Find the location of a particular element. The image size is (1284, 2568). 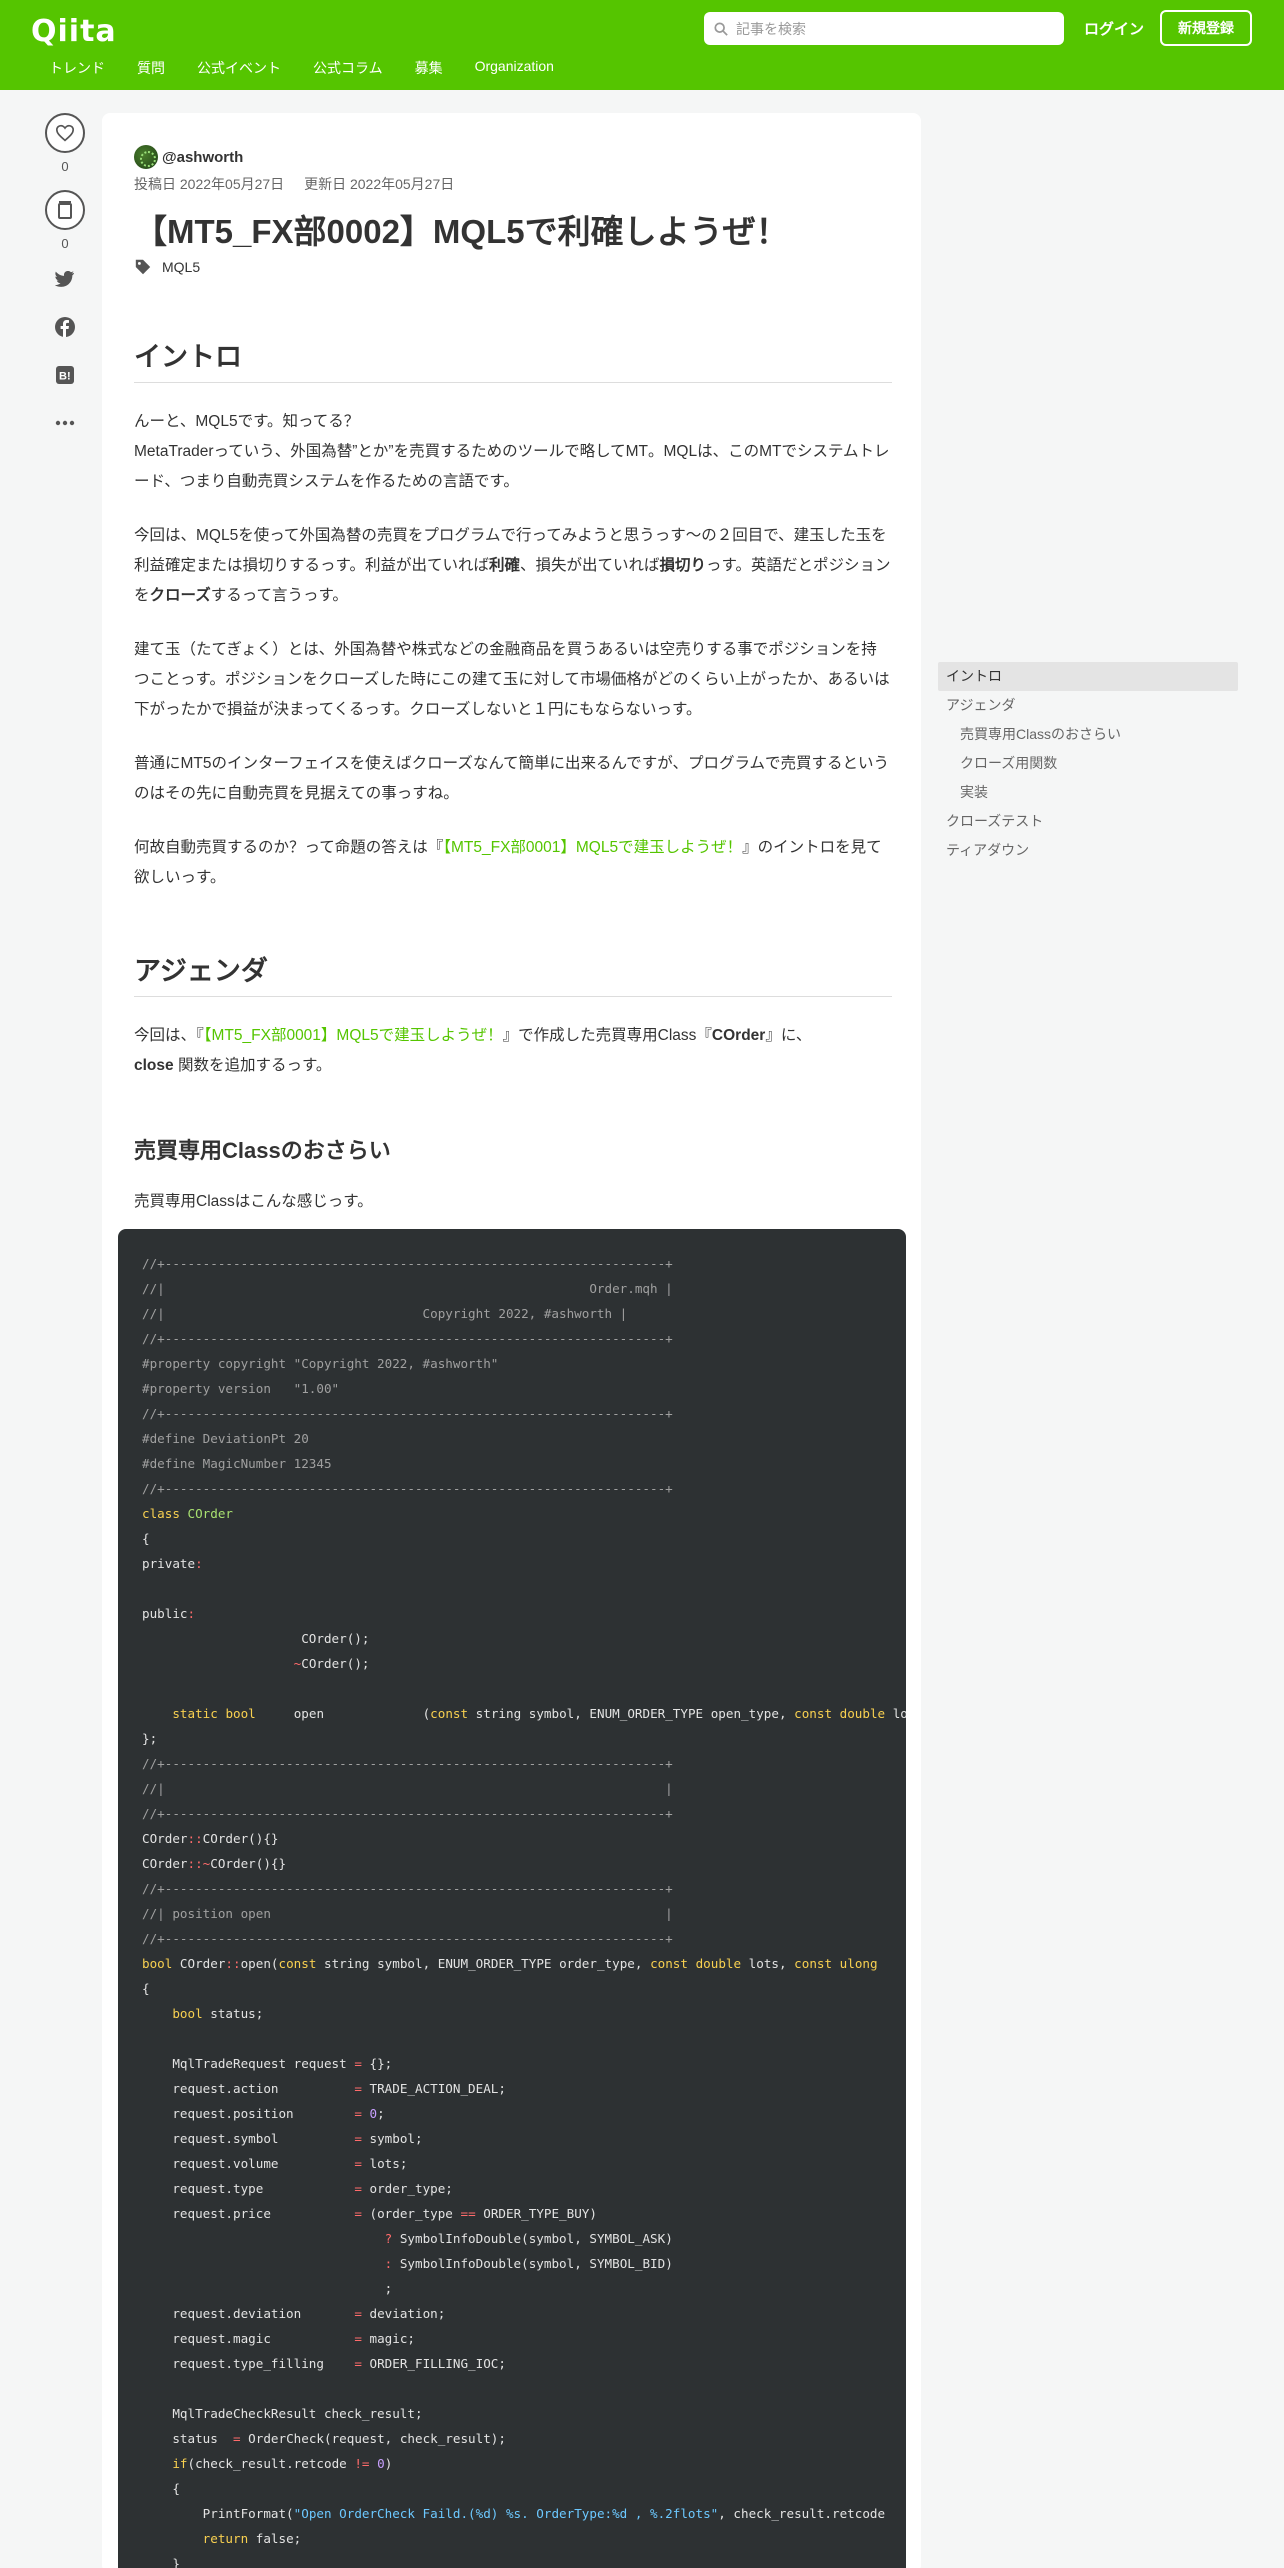

tag-list: MQL5 is located at coordinates (167, 267).